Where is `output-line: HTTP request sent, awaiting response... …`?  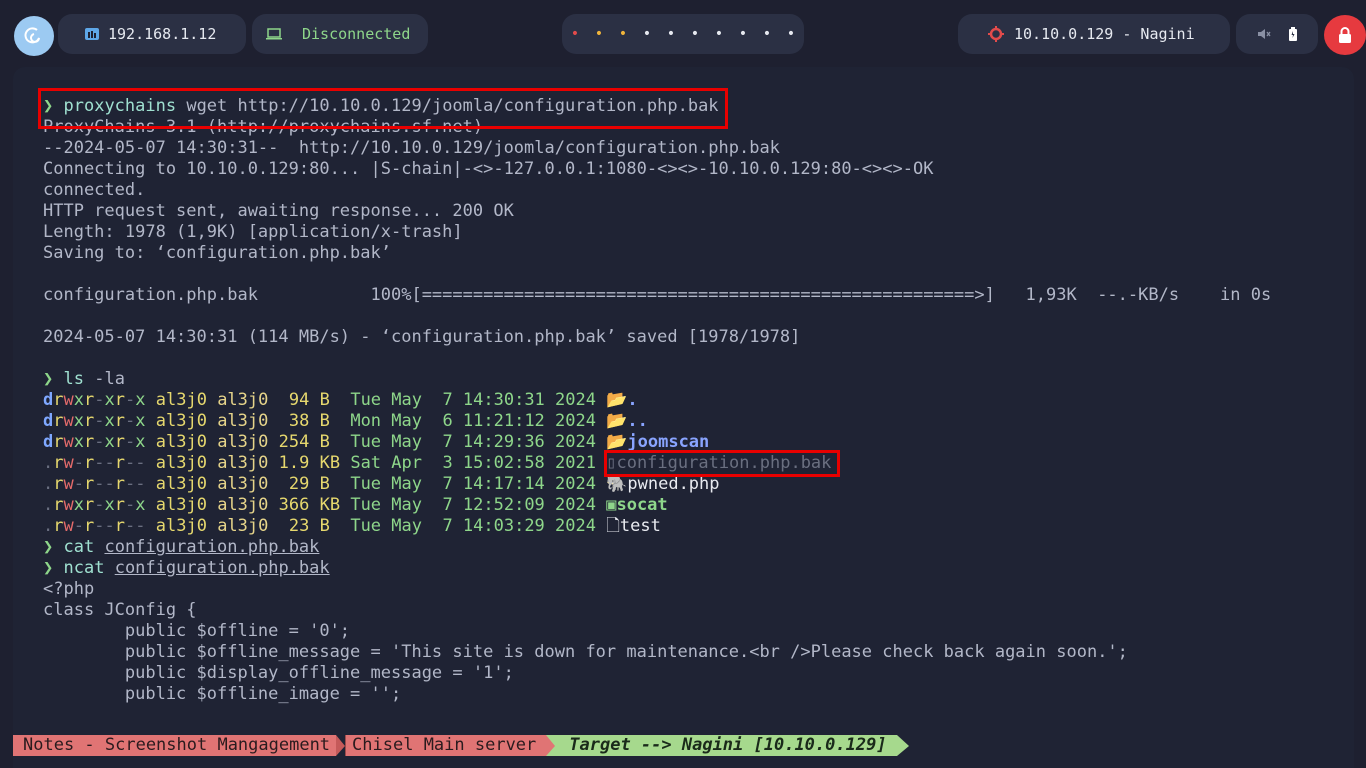 output-line: HTTP request sent, awaiting response... … is located at coordinates (278, 211).